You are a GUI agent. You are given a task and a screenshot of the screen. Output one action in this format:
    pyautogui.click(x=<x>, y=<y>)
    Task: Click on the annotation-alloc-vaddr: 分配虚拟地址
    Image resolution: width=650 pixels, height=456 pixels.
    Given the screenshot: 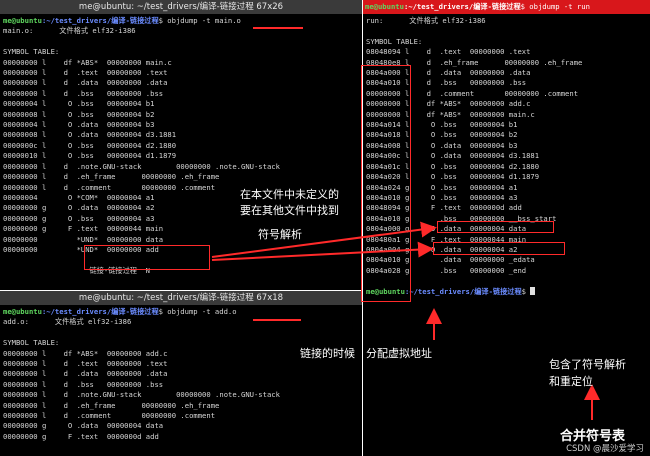 What is the action you would take?
    pyautogui.click(x=399, y=353)
    